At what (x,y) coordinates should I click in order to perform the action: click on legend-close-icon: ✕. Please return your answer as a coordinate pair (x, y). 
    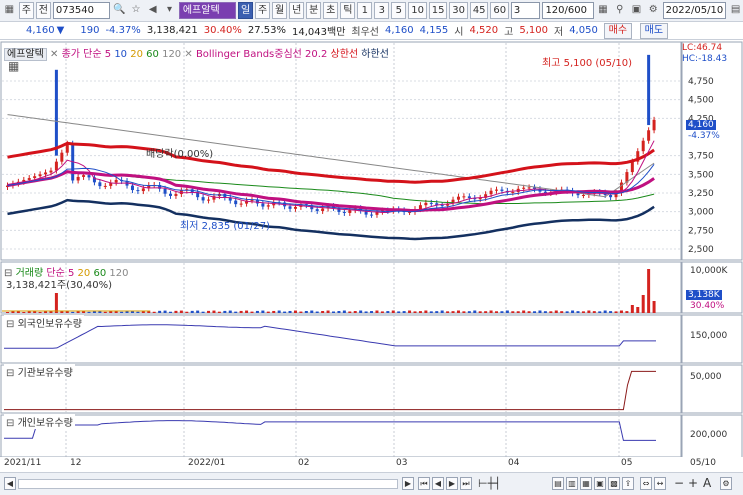
    Looking at the image, I should click on (54, 54).